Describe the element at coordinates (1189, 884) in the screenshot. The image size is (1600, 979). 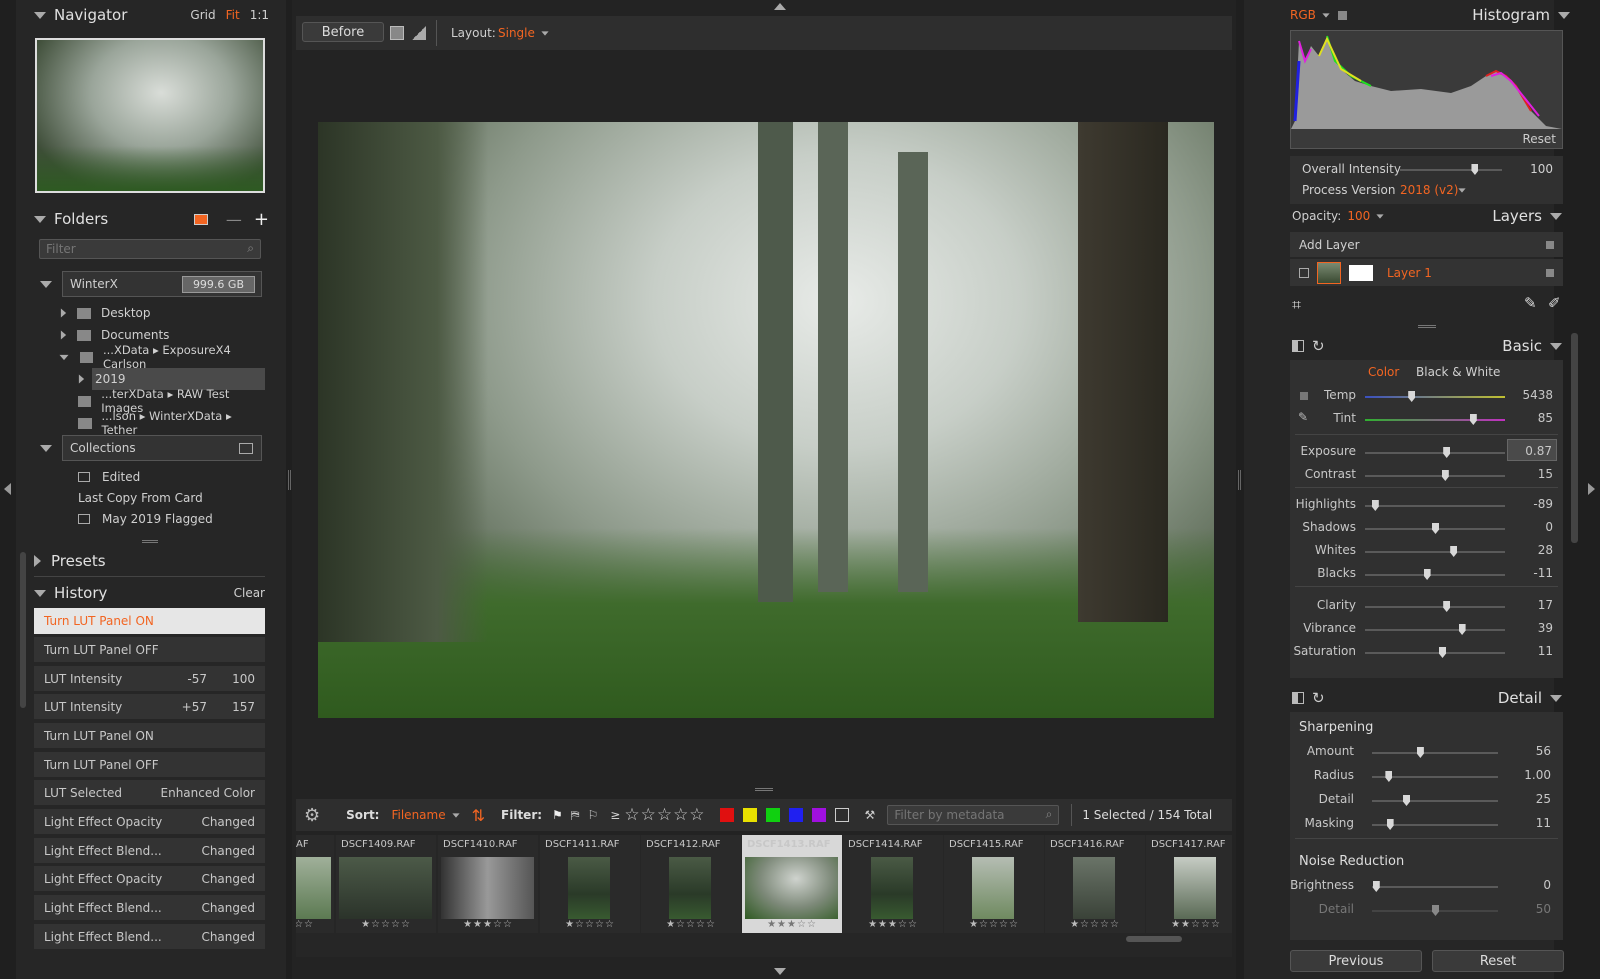
I see `film-thumb: DSCF1417.RAF ★★☆☆☆` at that location.